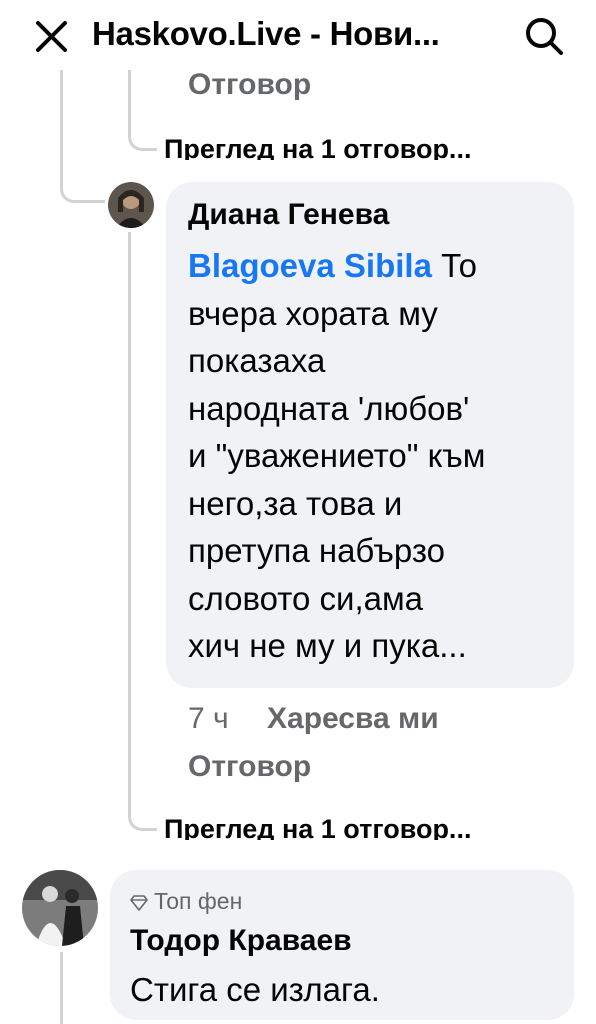 This screenshot has height=1024, width=596. Describe the element at coordinates (82, 186) in the screenshot. I see `thread-connector-outer` at that location.